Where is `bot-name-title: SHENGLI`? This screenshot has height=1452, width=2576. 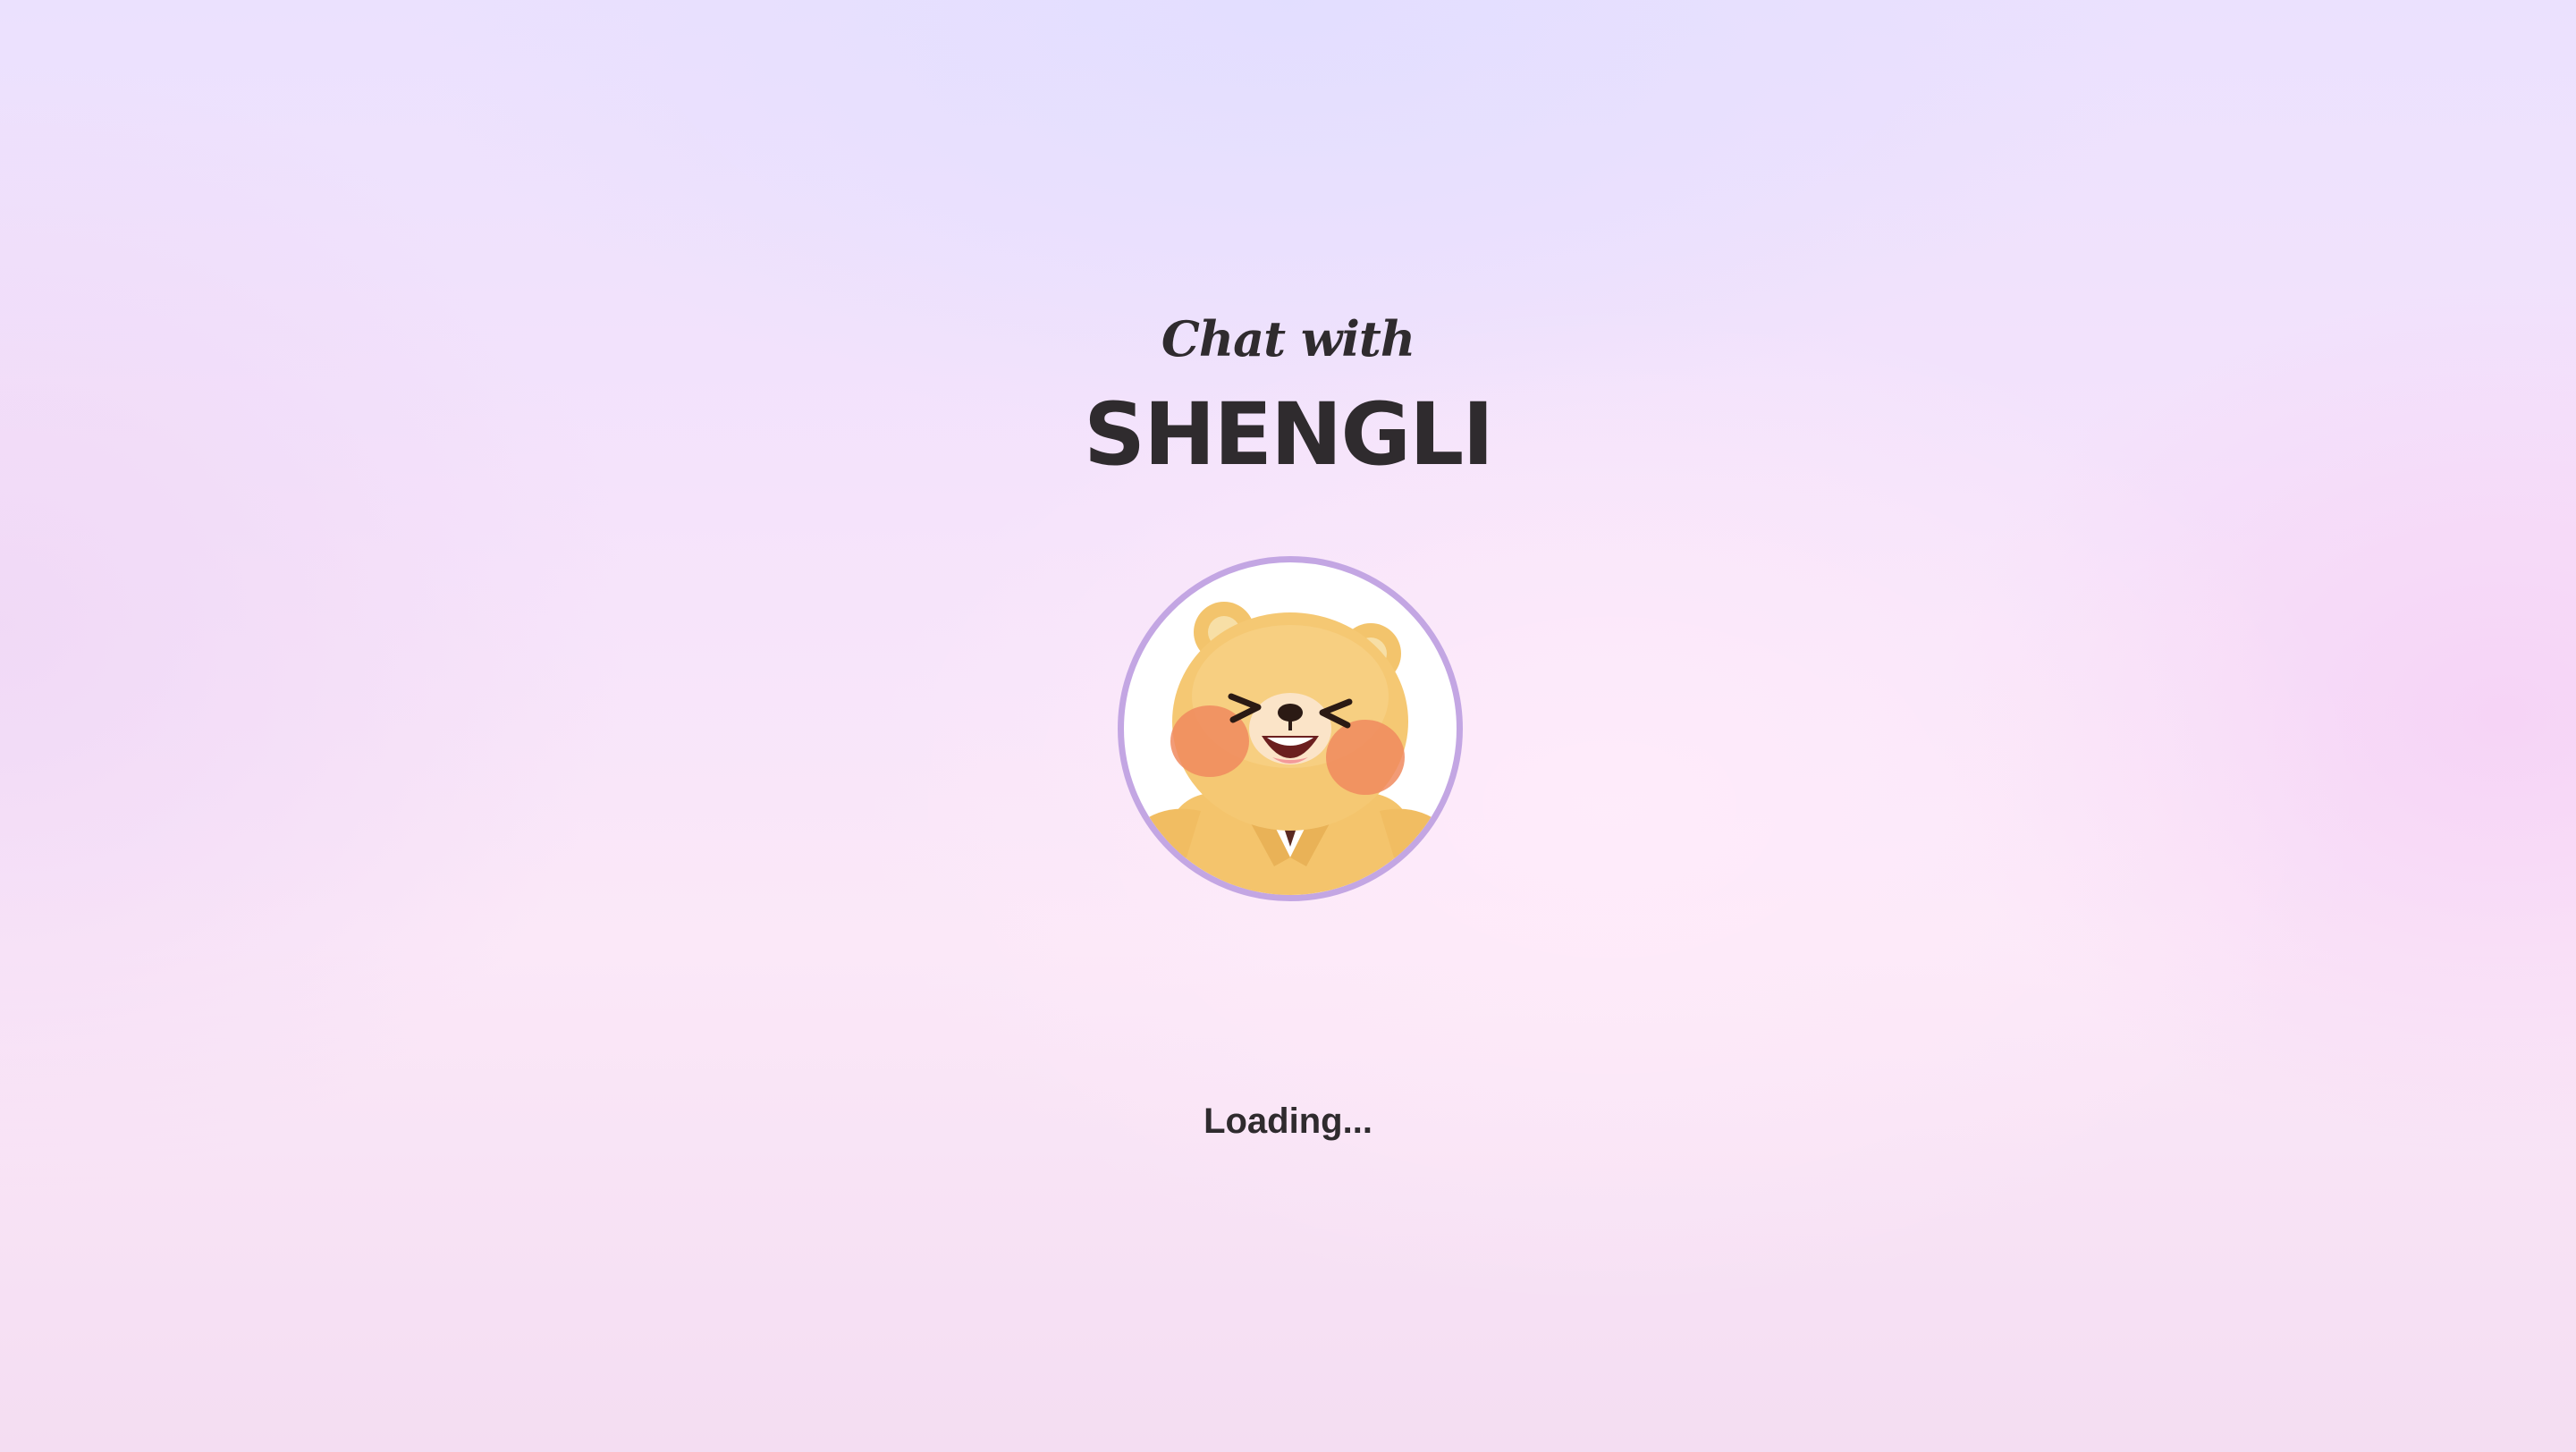
bot-name-title: SHENGLI is located at coordinates (1288, 434).